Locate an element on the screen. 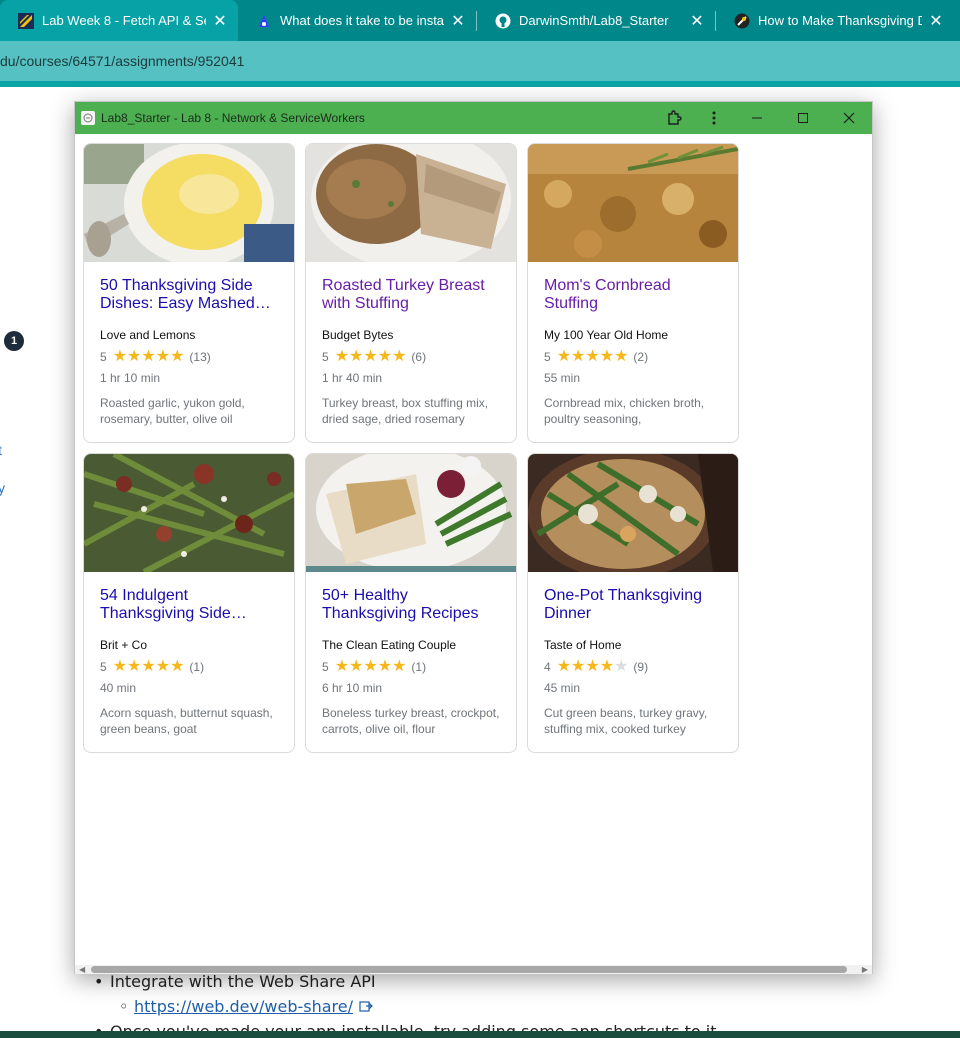 The height and width of the screenshot is (1038, 960). tab-label: How to Make Thanksgiving Dinn is located at coordinates (840, 20).